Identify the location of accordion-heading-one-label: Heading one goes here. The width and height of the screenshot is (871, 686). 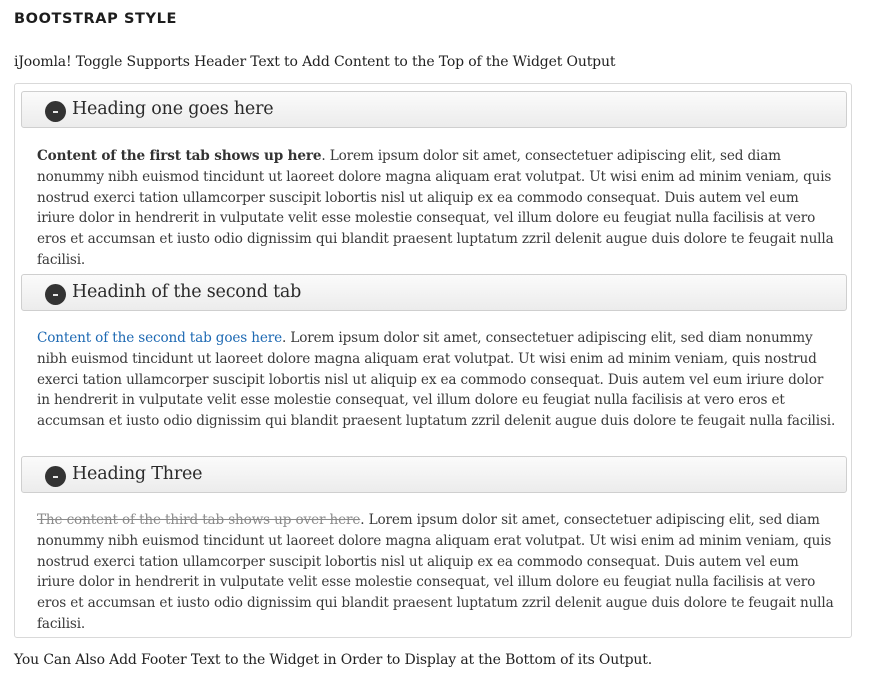
(173, 109).